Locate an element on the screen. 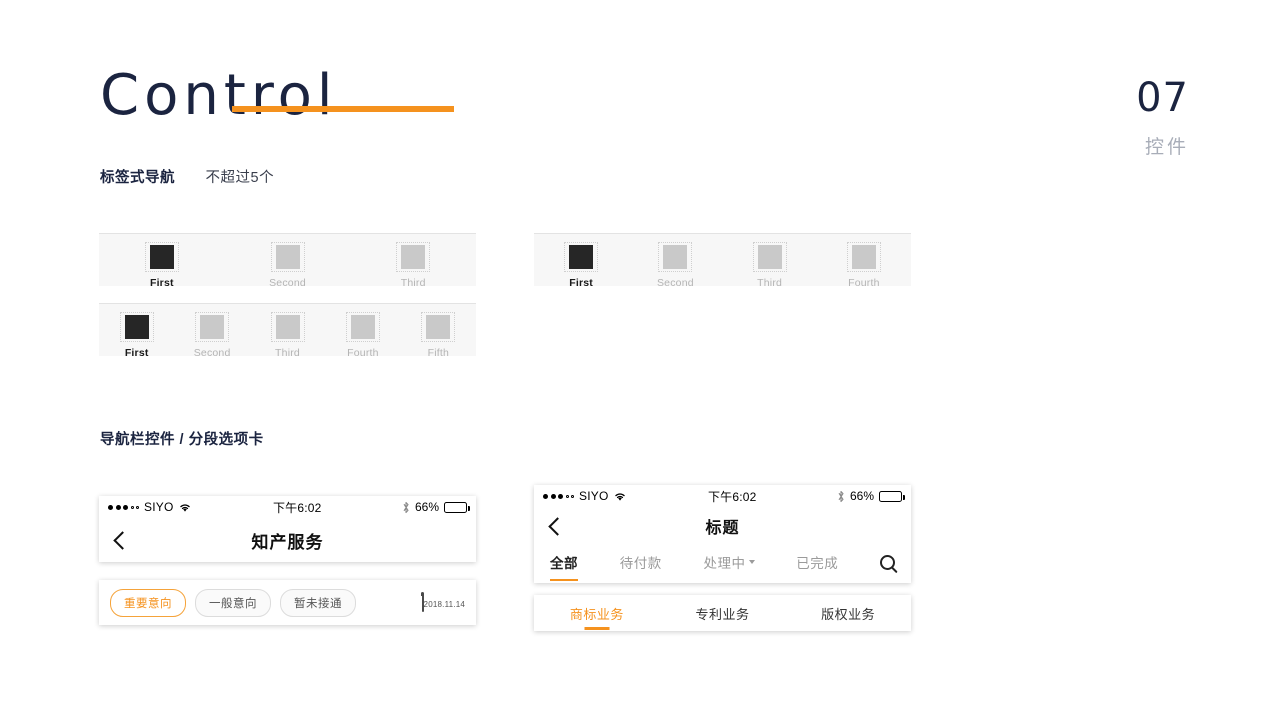 The width and height of the screenshot is (1280, 715). search-icon is located at coordinates (887, 562).